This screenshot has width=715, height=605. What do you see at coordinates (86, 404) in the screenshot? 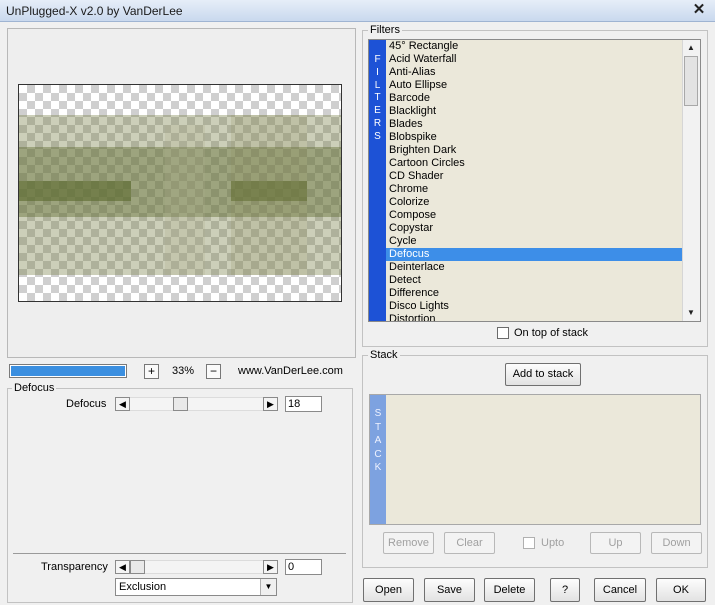
I see `defocus-label: Defocus` at bounding box center [86, 404].